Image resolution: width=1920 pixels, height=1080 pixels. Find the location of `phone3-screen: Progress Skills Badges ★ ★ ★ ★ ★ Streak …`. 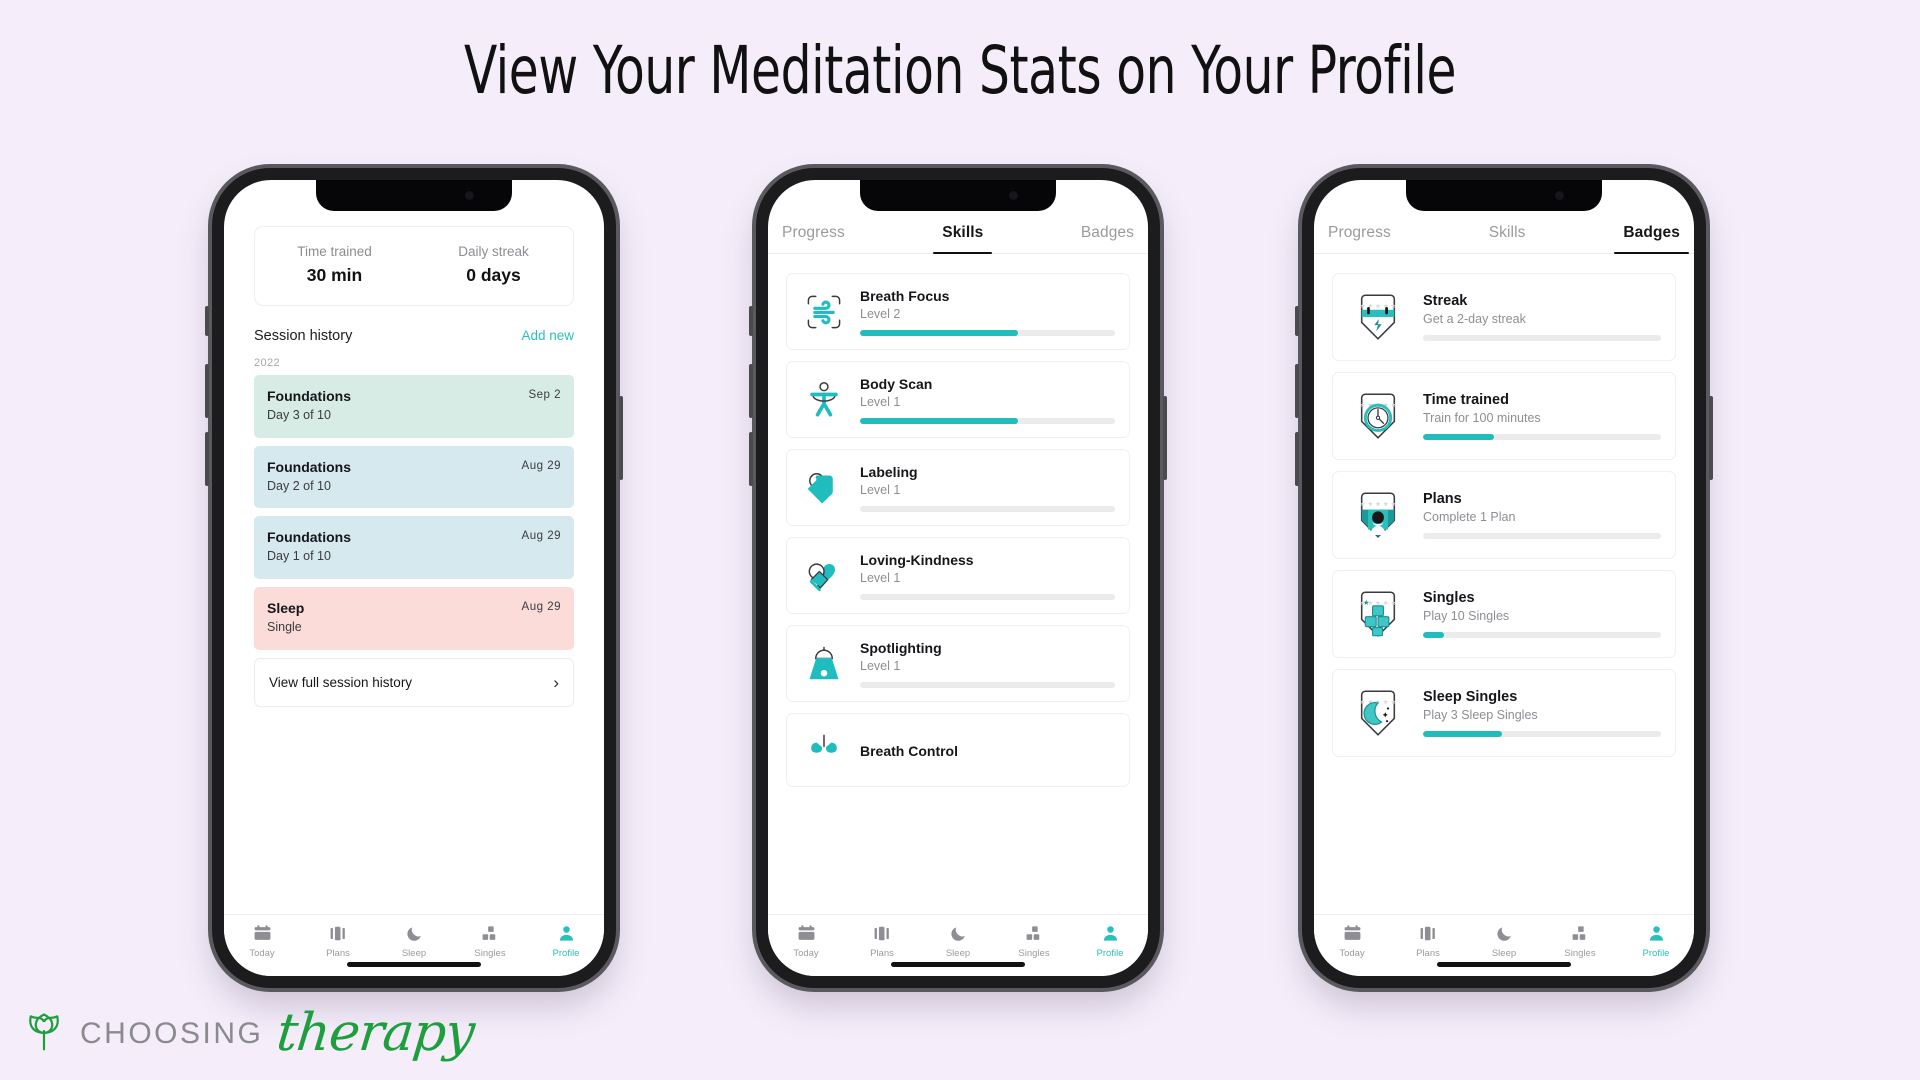

phone3-screen: Progress Skills Badges ★ ★ ★ ★ ★ Streak … is located at coordinates (1504, 578).